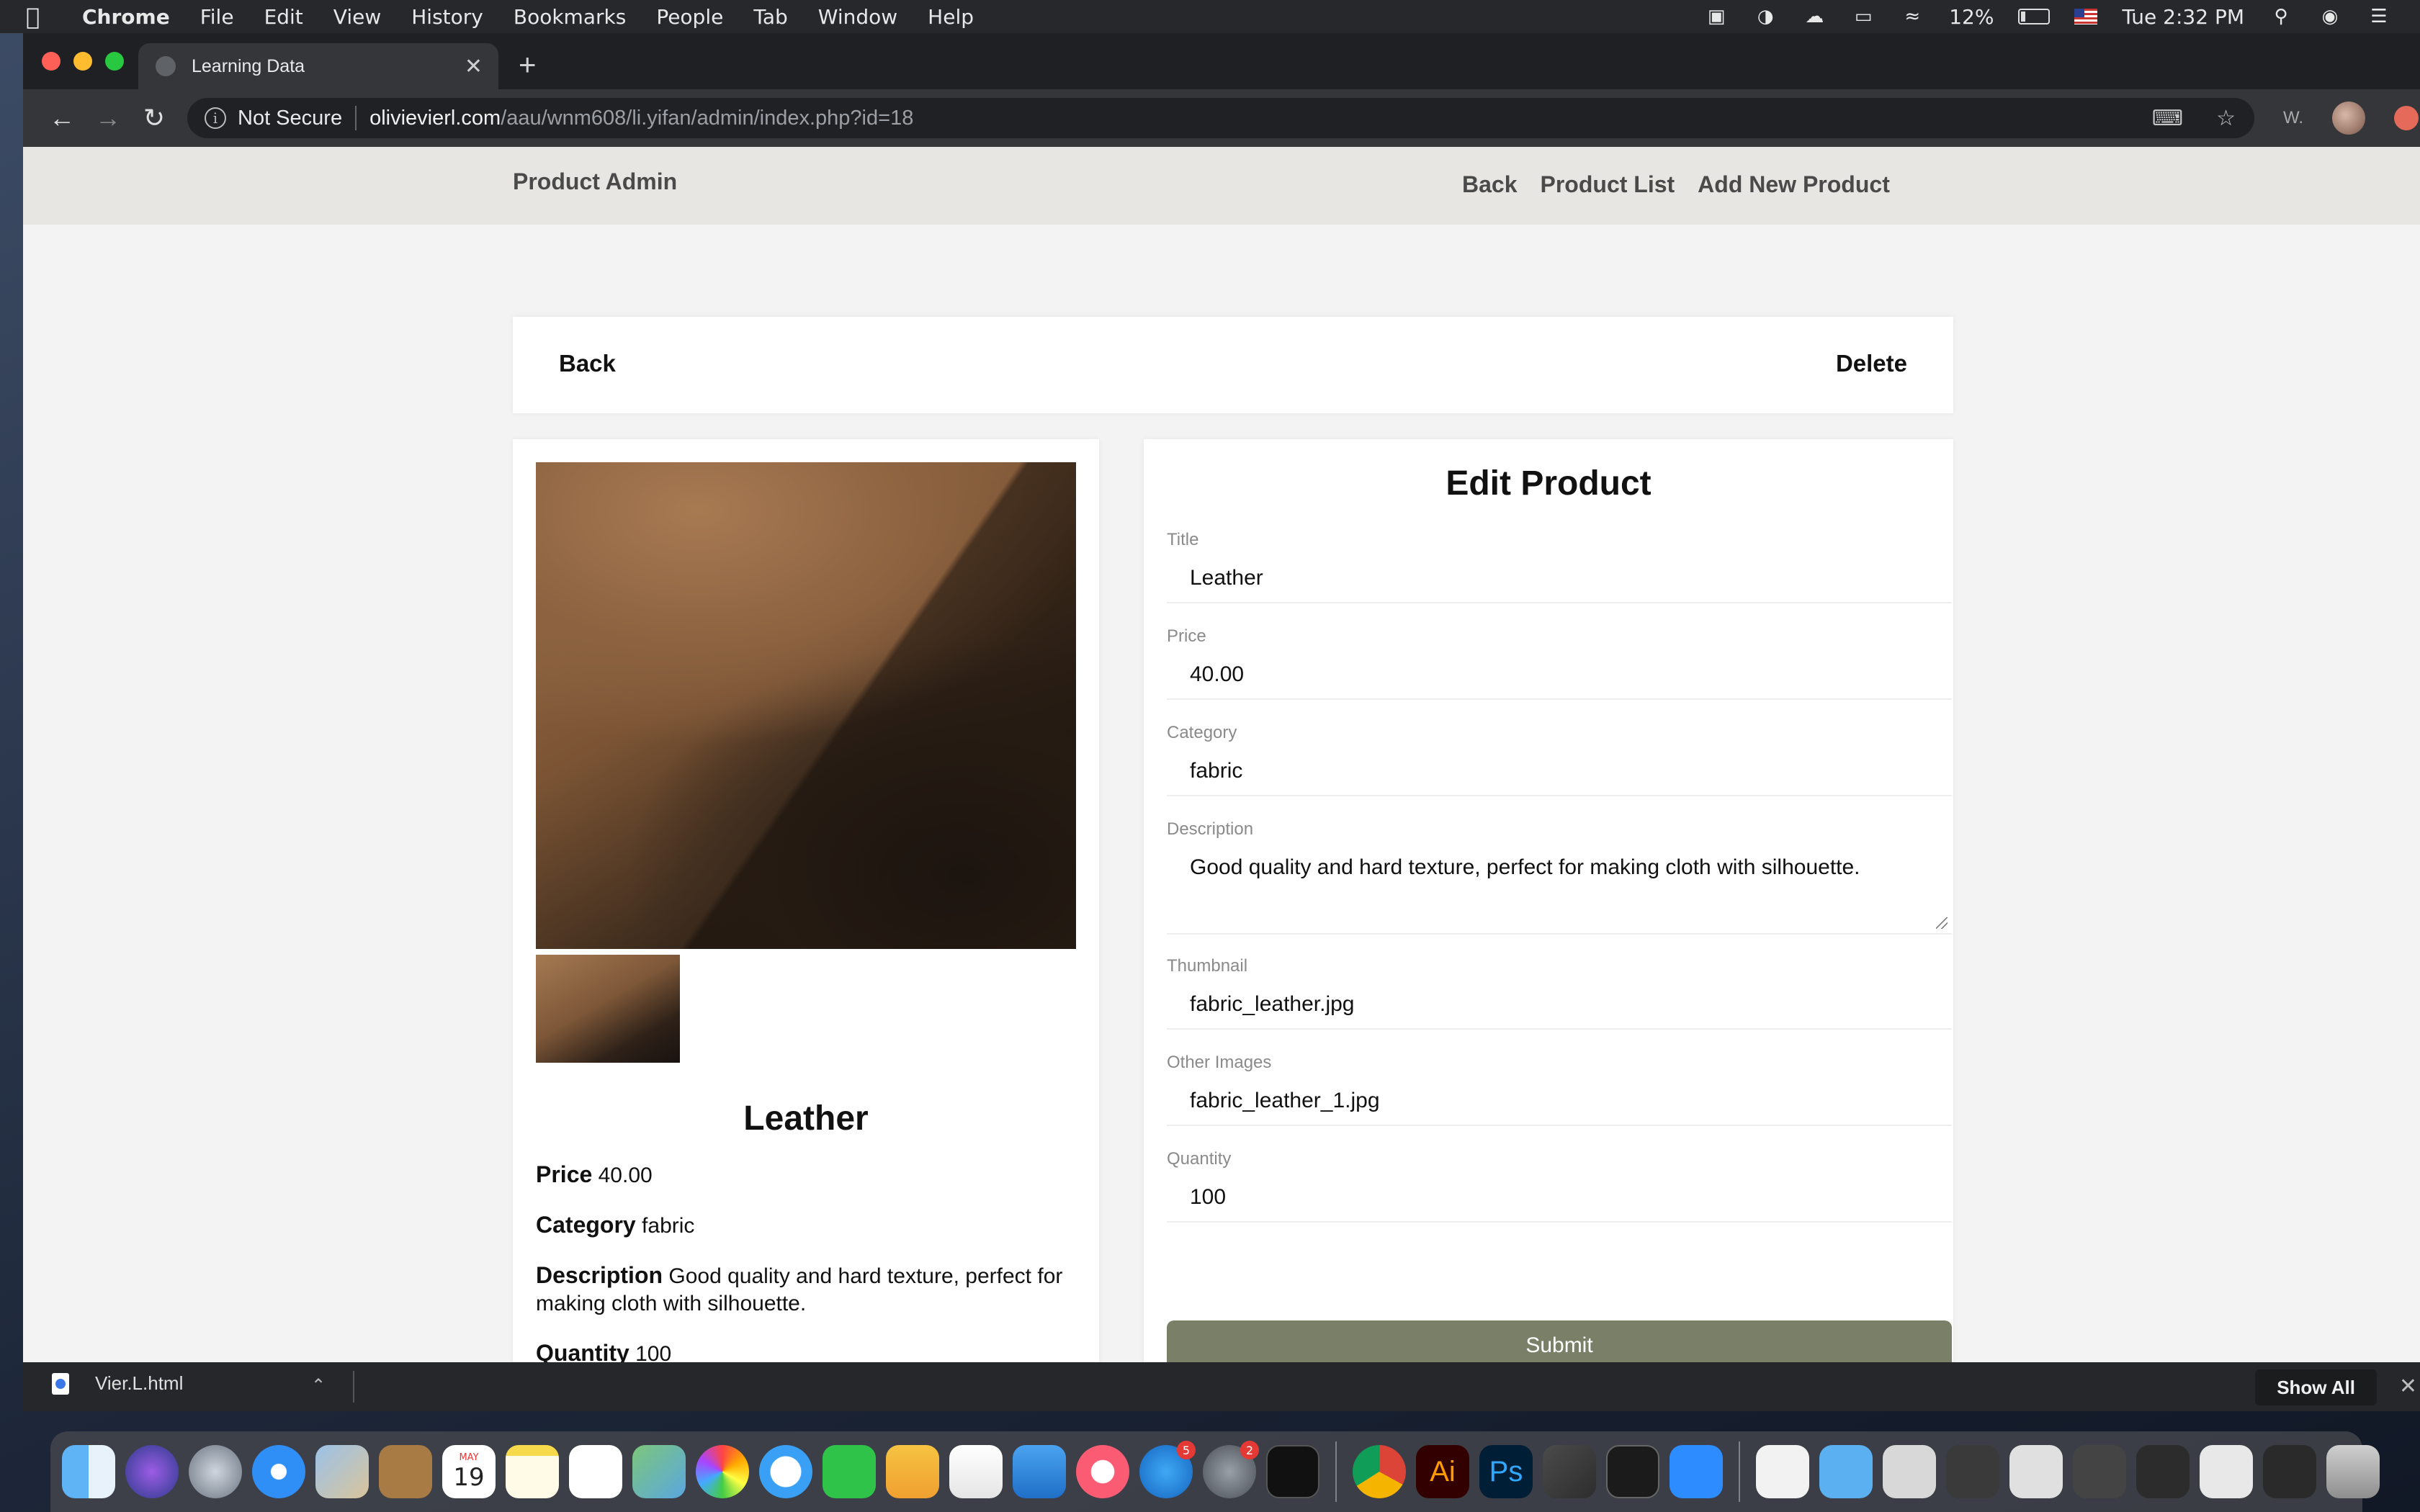 The height and width of the screenshot is (1512, 2420). I want to click on notes-icon, so click(532, 1471).